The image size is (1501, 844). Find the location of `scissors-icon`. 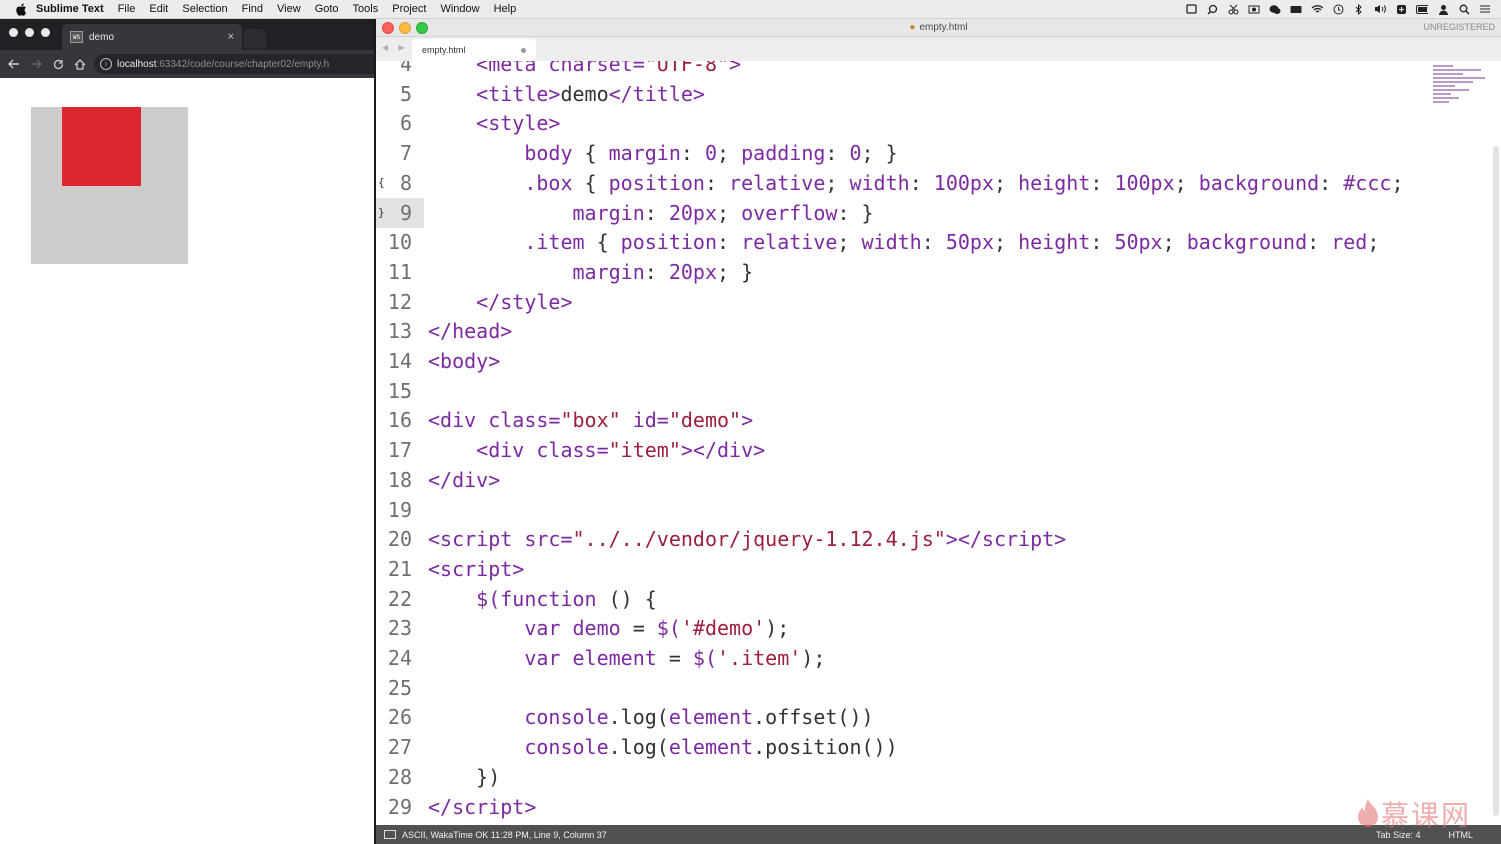

scissors-icon is located at coordinates (1233, 9).